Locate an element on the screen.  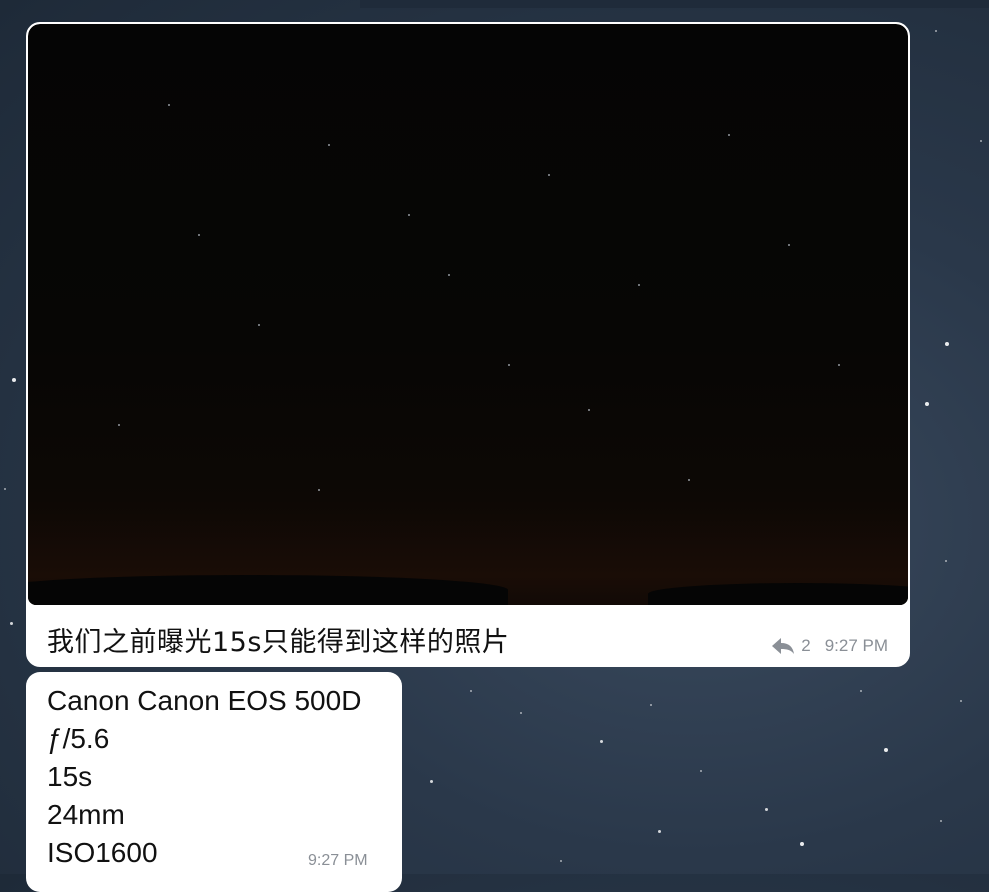
exif-camera: Canon Canon EOS 500D is located at coordinates (204, 700).